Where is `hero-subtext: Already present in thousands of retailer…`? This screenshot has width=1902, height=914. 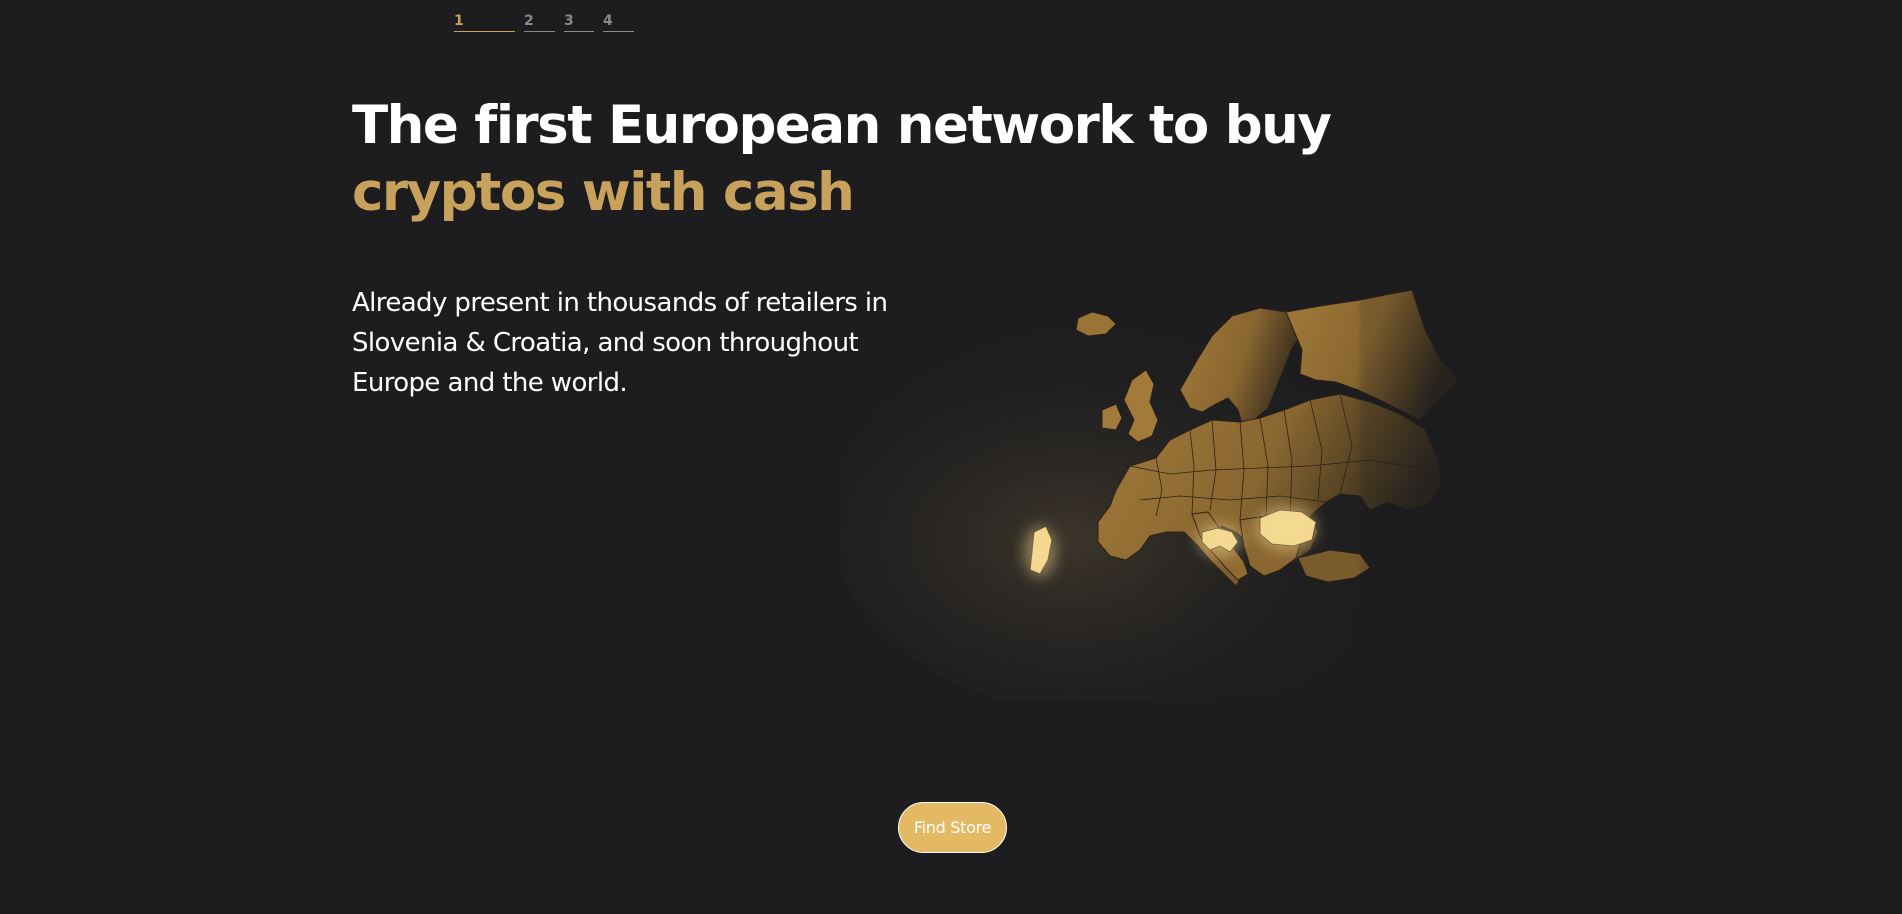 hero-subtext: Already present in thousands of retailer… is located at coordinates (620, 343).